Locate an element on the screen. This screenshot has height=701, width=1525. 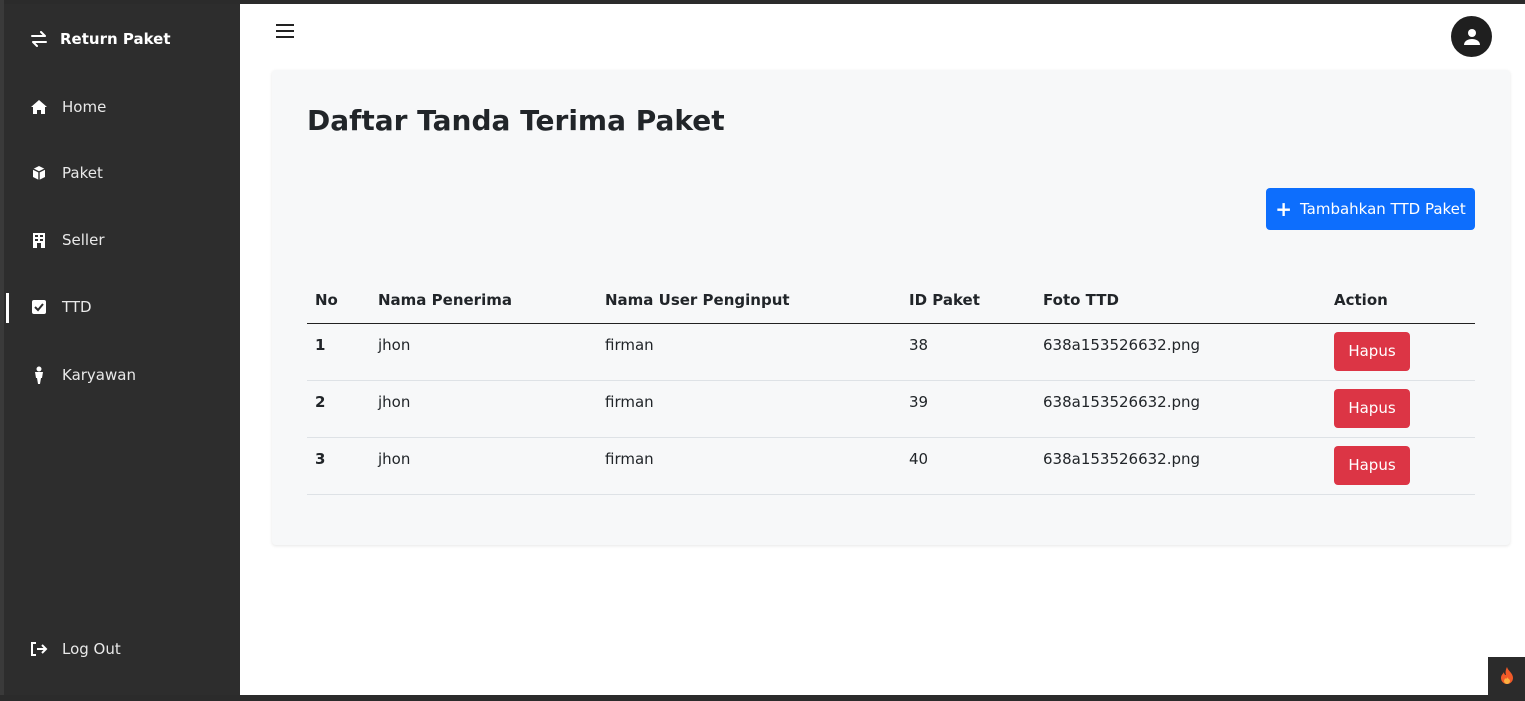
column-header-id-paket: ID Paket is located at coordinates (968, 301).